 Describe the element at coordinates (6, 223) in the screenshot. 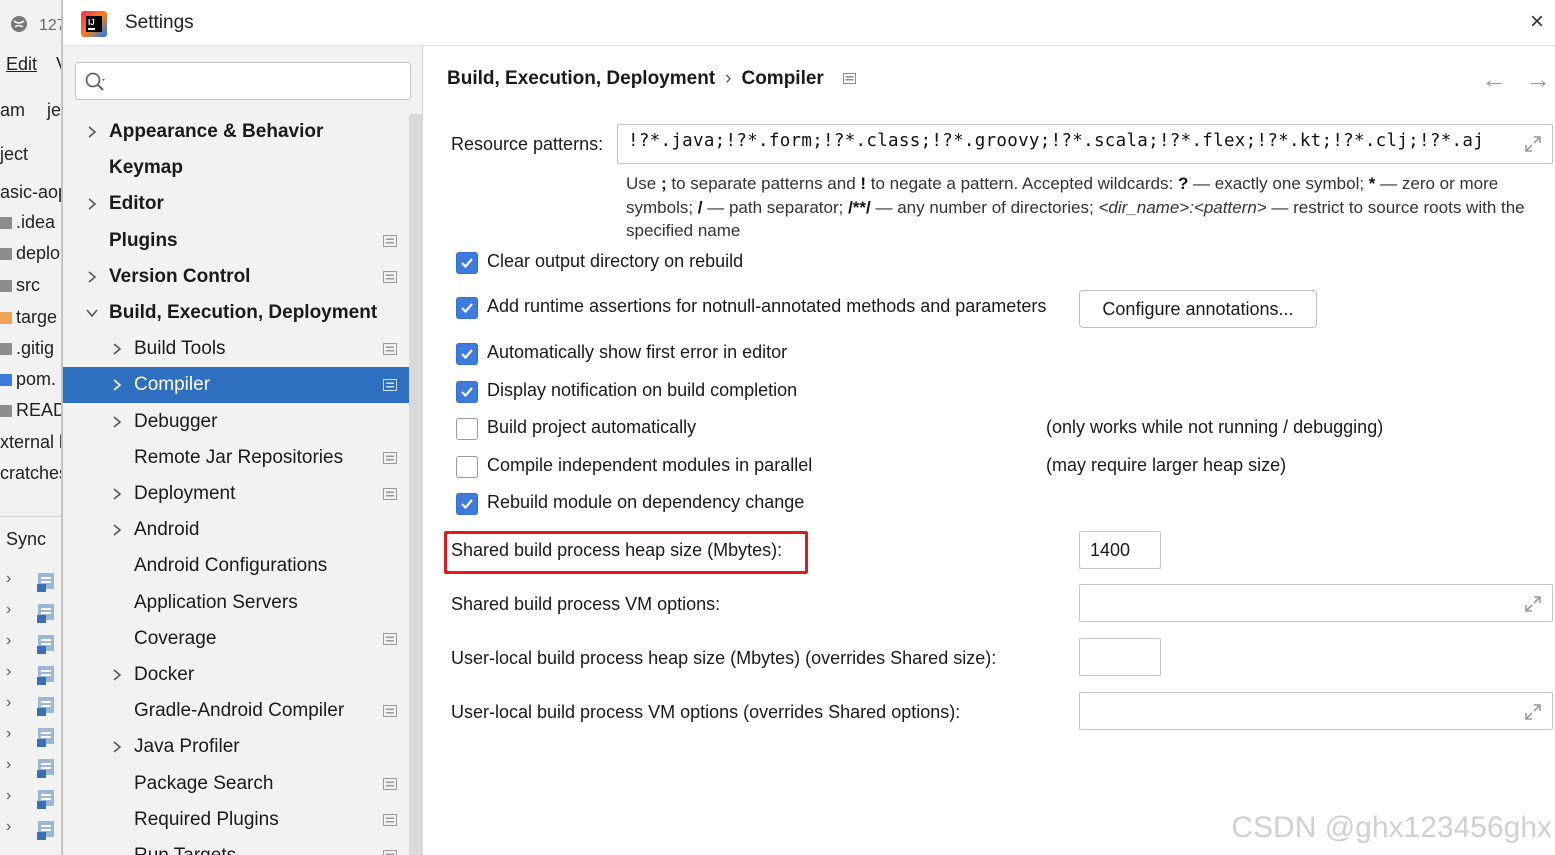

I see `file-icon` at that location.